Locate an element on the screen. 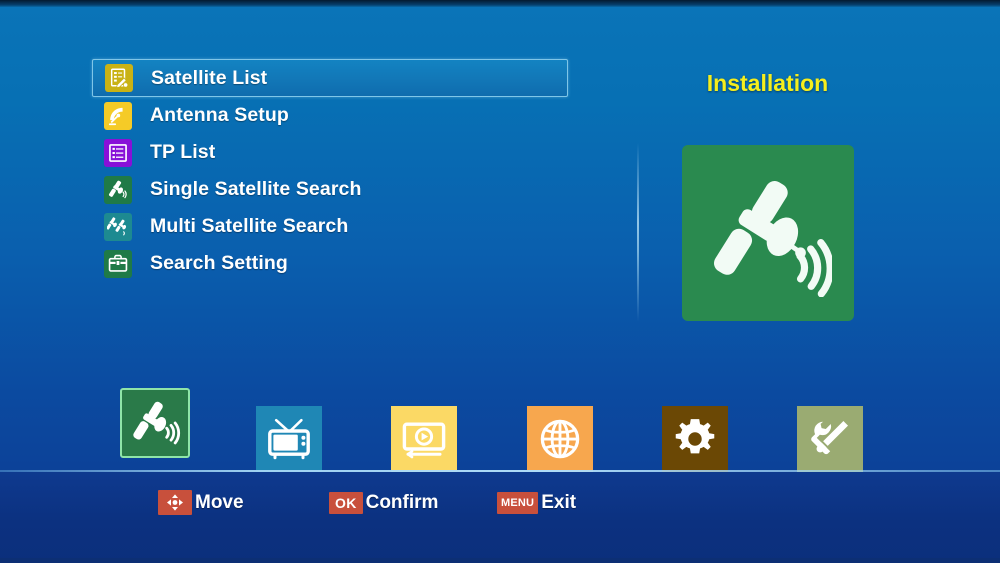 The height and width of the screenshot is (563, 1000). menu-item-label: TP List is located at coordinates (183, 152).